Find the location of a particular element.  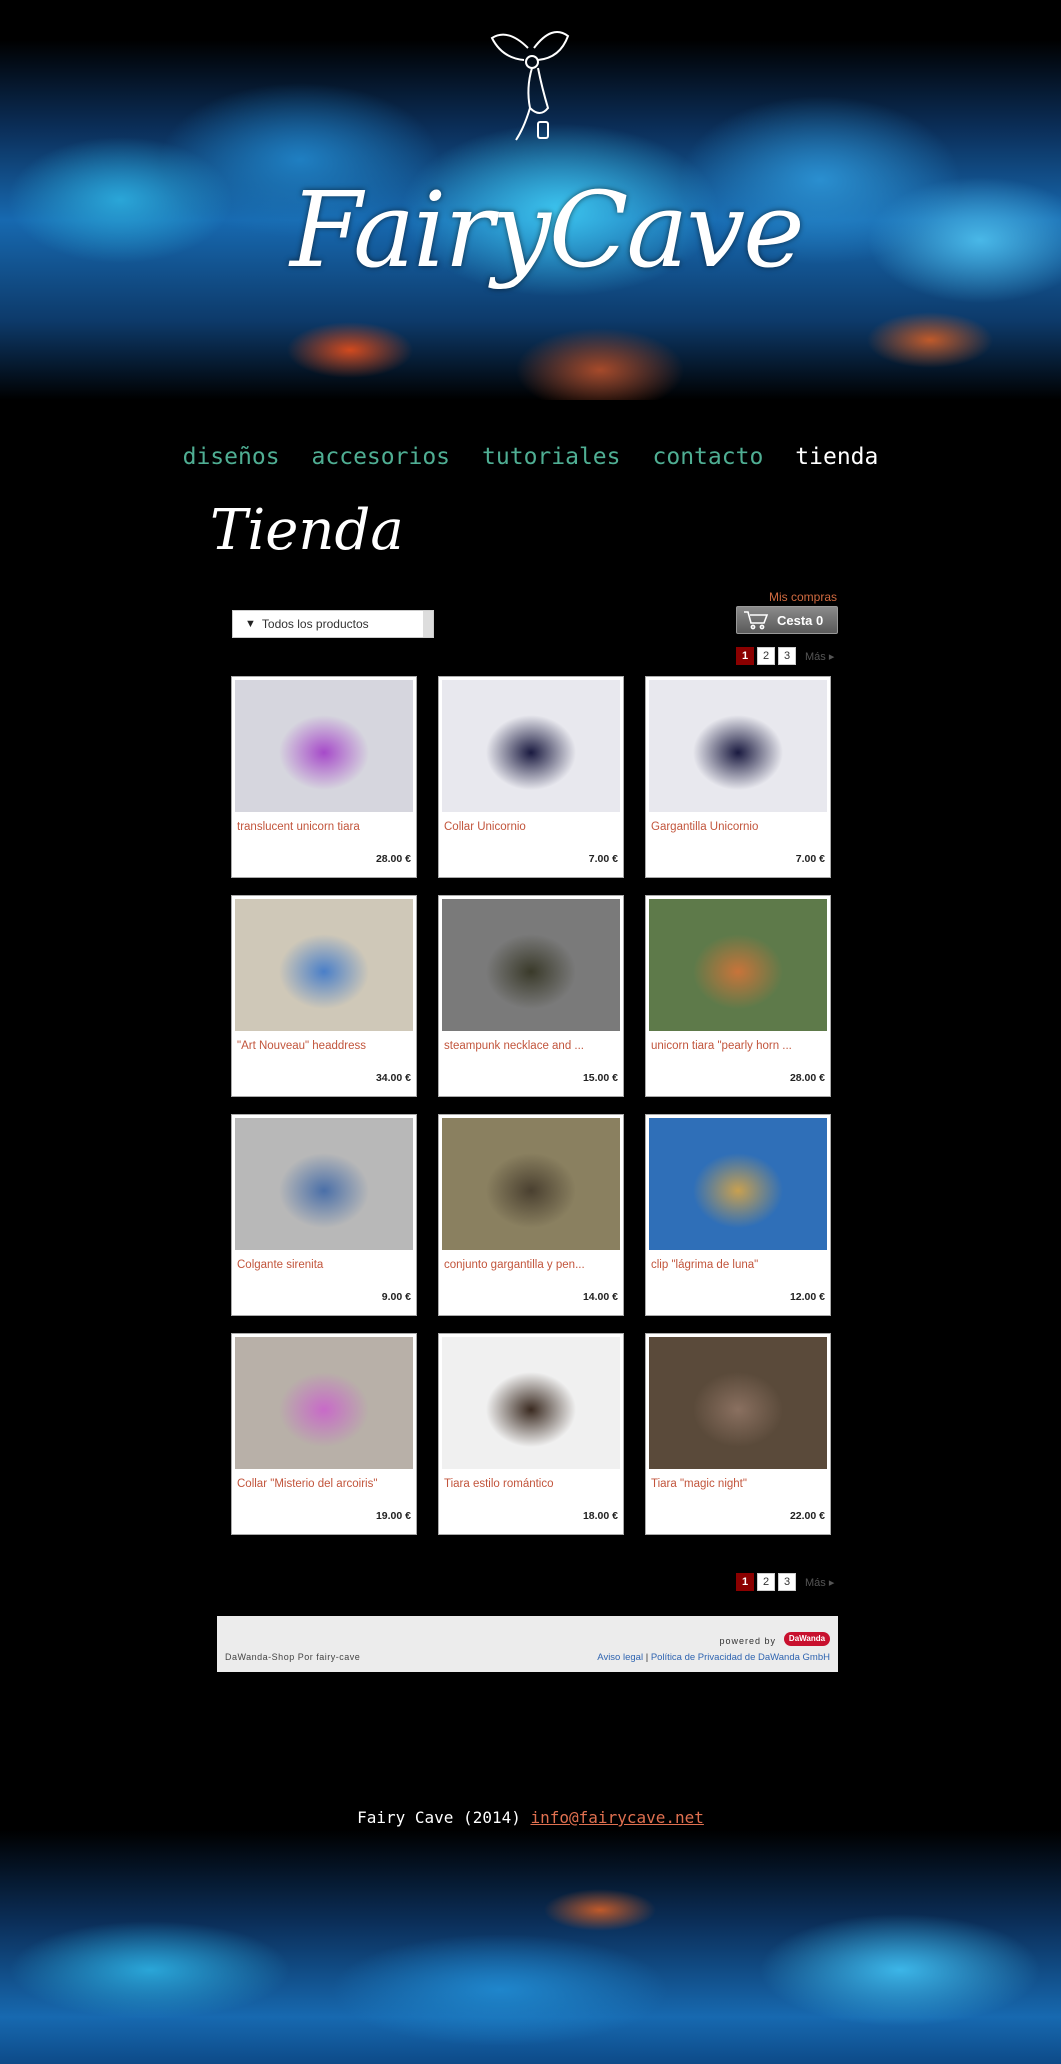

nav-contacto: contacto is located at coordinates (708, 457).